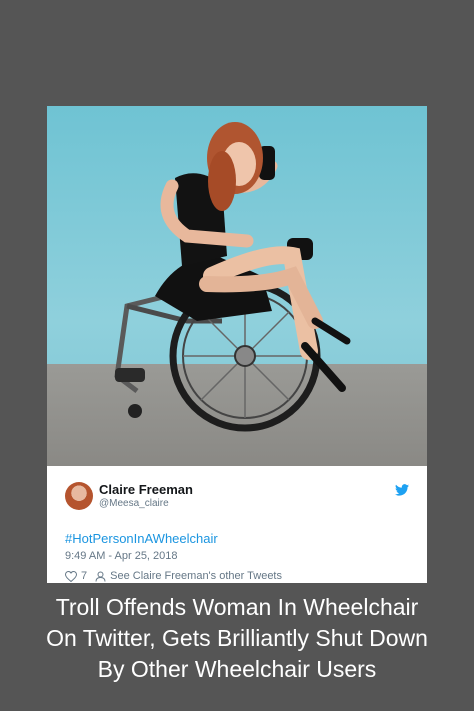 The height and width of the screenshot is (711, 474). Describe the element at coordinates (402, 490) in the screenshot. I see `twitter-bird-icon` at that location.